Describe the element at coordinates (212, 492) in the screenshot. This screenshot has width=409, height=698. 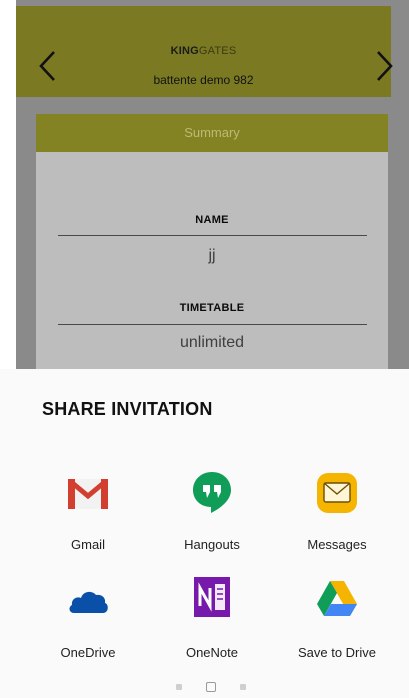
I see `hangouts-icon` at that location.